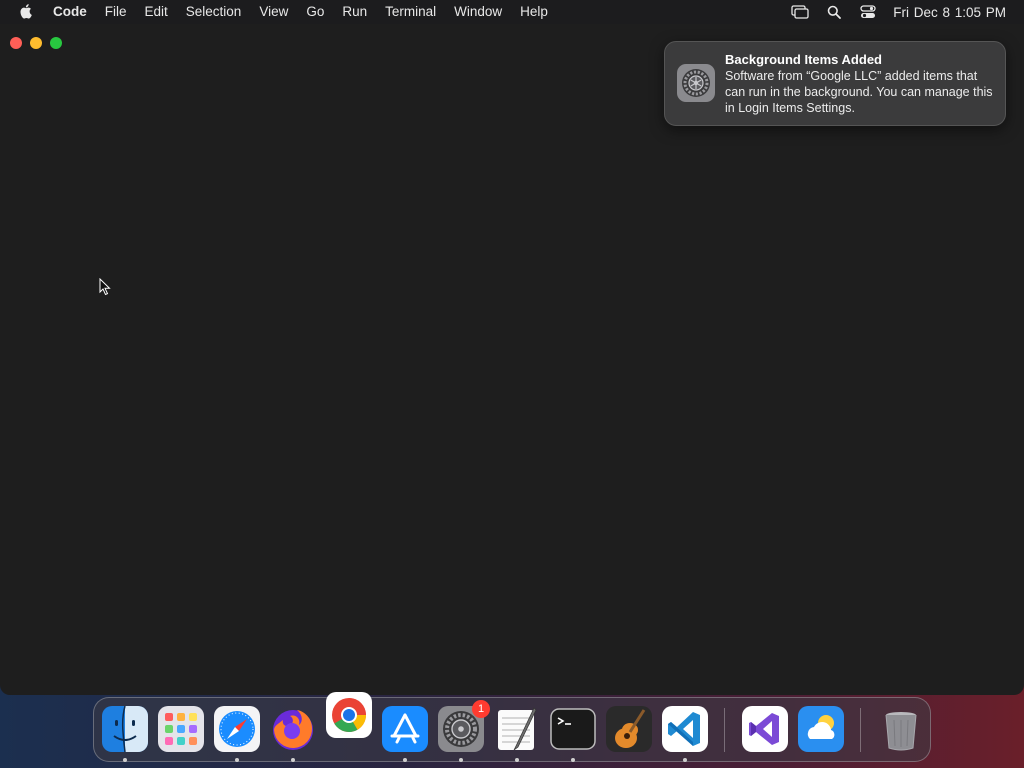 The image size is (1024, 768). What do you see at coordinates (481, 709) in the screenshot?
I see `notification-badge: 1` at bounding box center [481, 709].